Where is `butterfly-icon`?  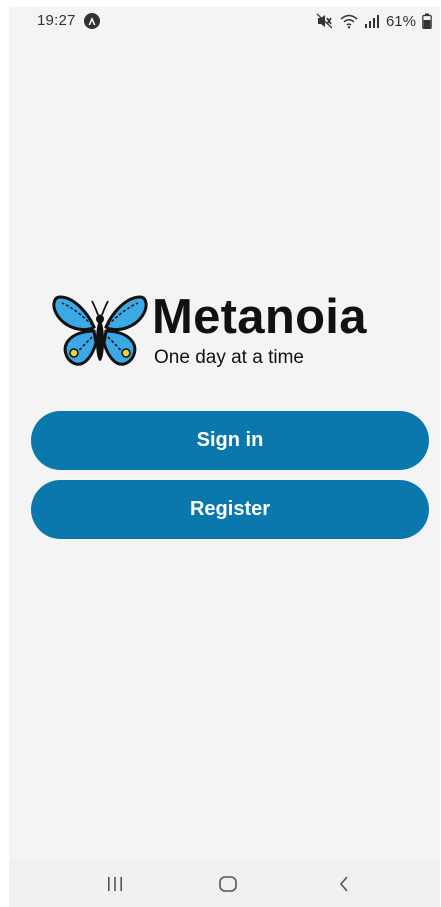 butterfly-icon is located at coordinates (100, 330).